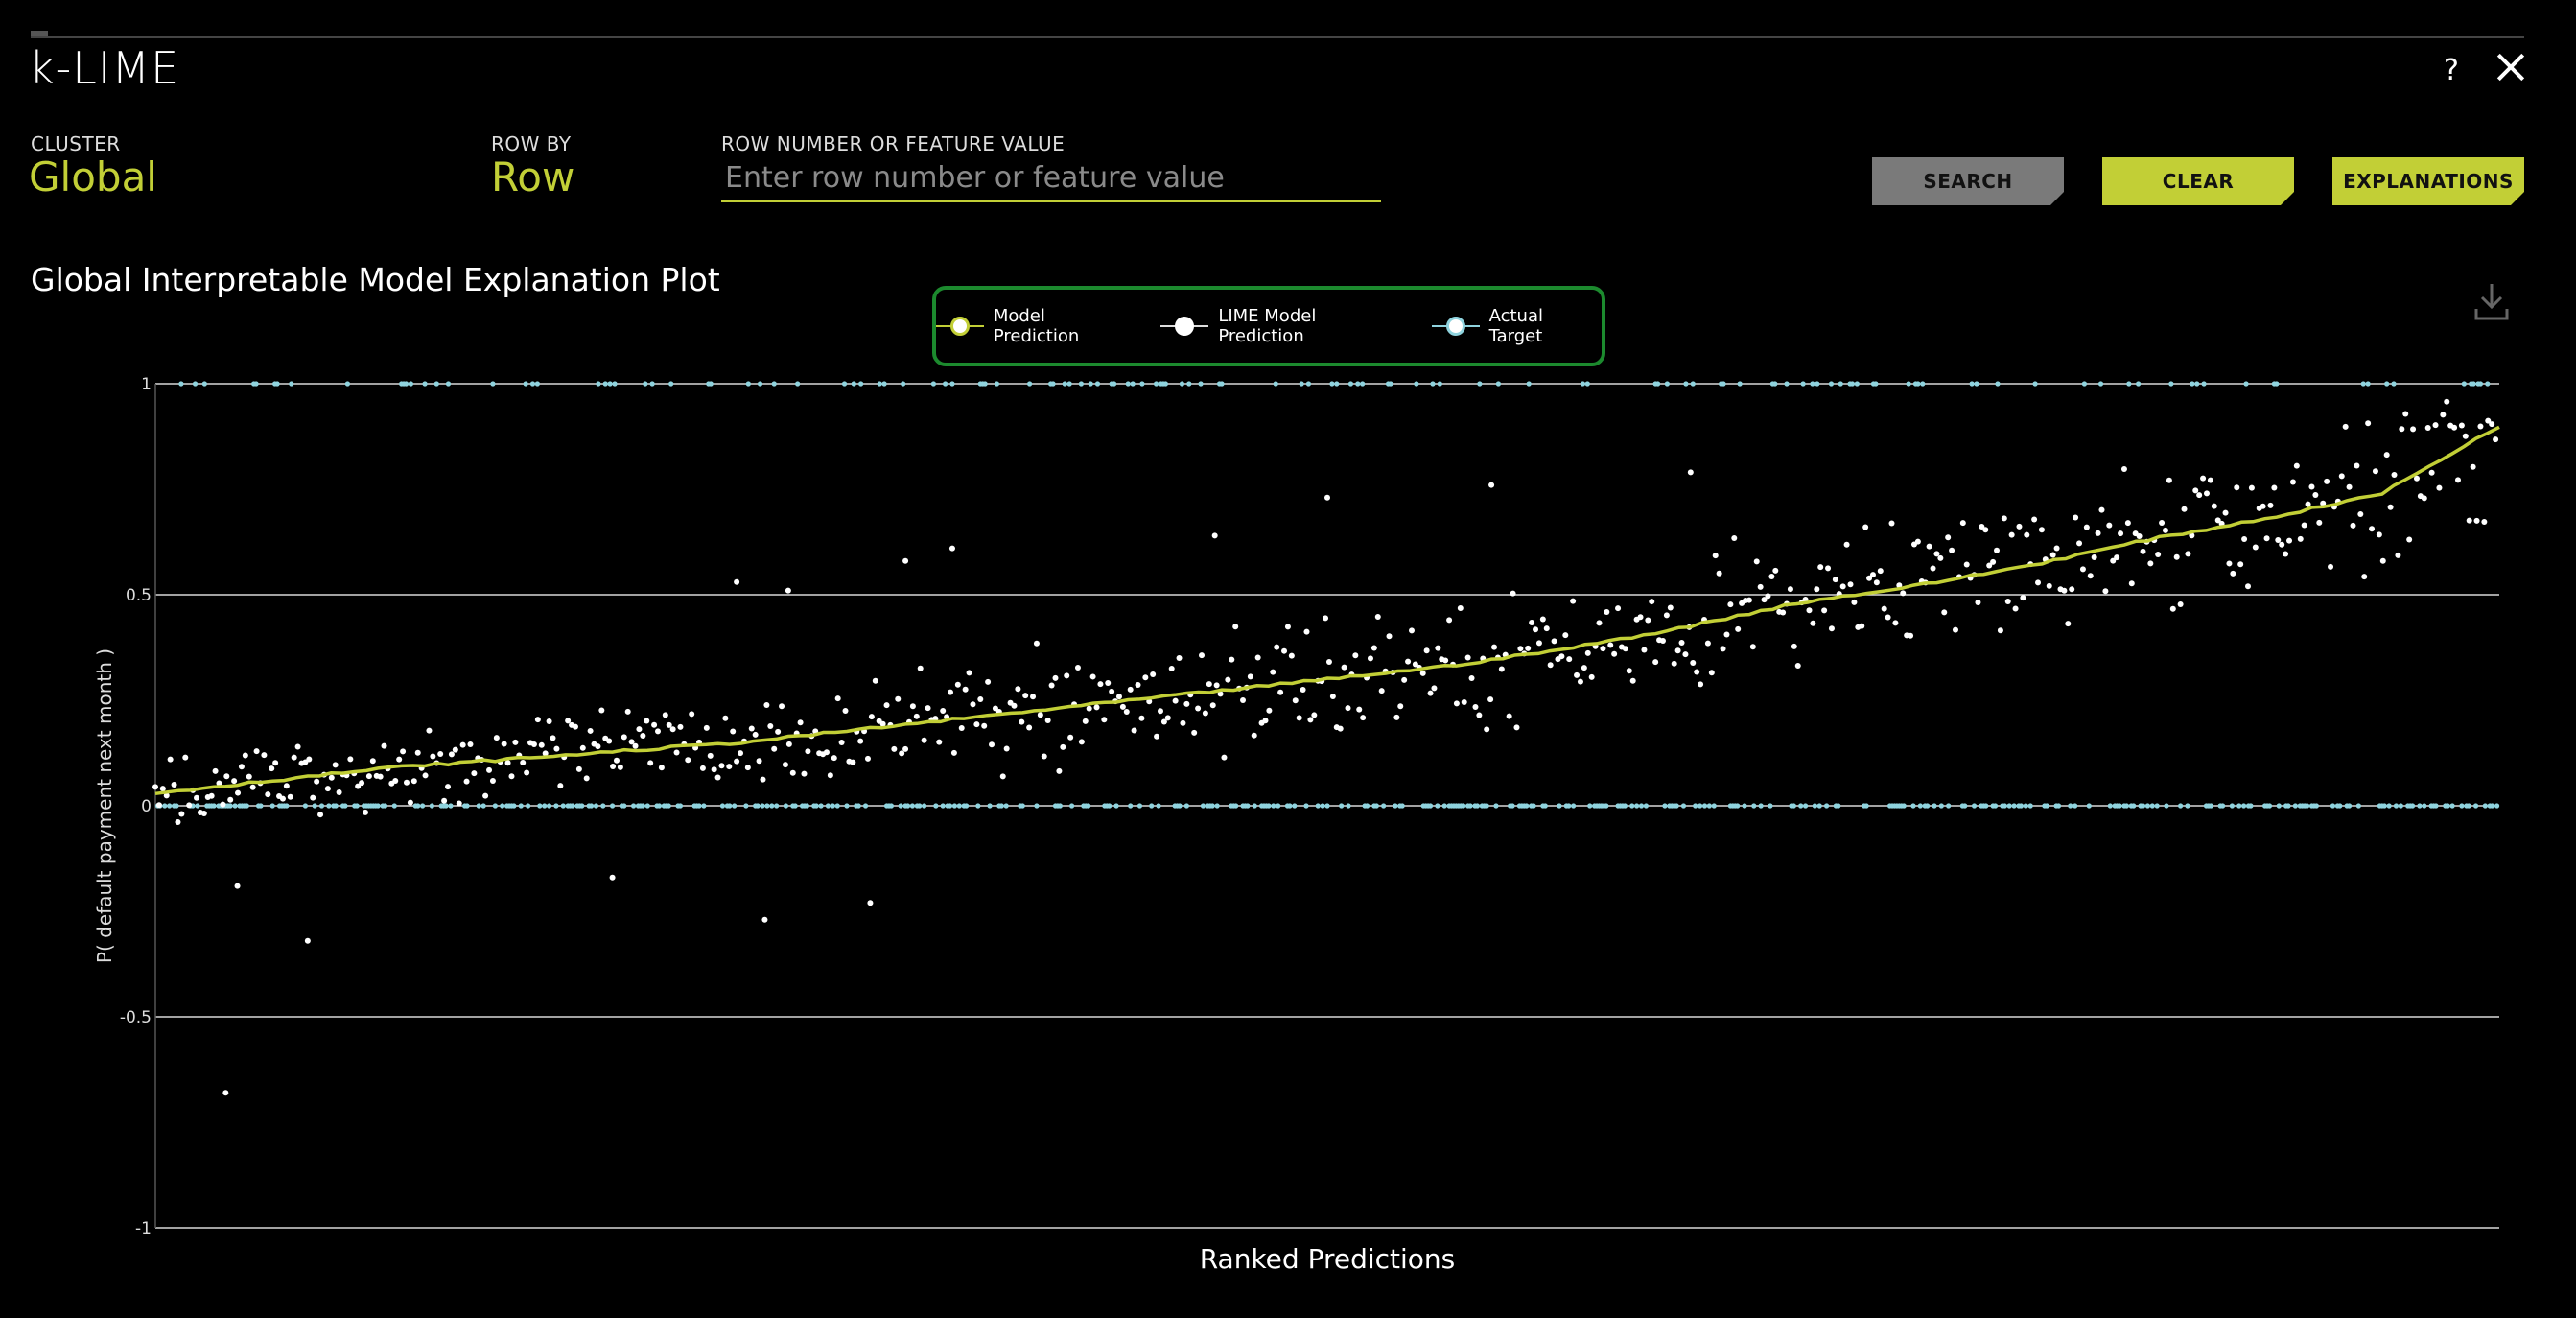 The width and height of the screenshot is (2576, 1318). What do you see at coordinates (2198, 181) in the screenshot?
I see `clear-button: CLEAR` at bounding box center [2198, 181].